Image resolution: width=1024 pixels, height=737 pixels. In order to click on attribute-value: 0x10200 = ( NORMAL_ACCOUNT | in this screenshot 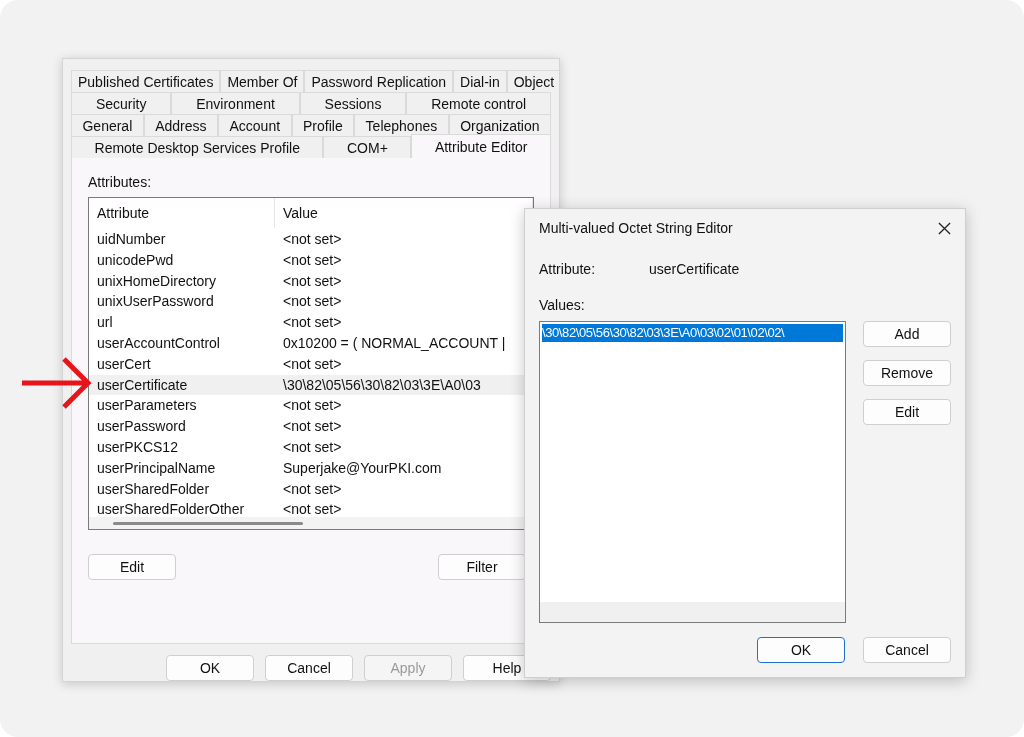, I will do `click(394, 343)`.